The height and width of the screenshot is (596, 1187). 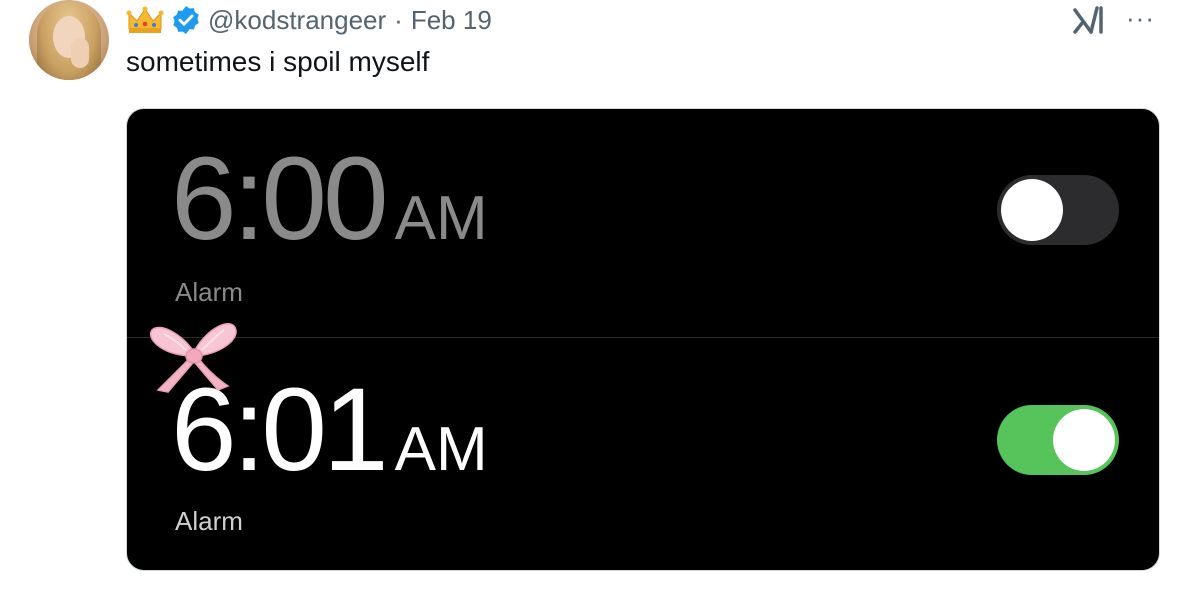 What do you see at coordinates (278, 61) in the screenshot?
I see `tweet-text: sometimes i spoil myself` at bounding box center [278, 61].